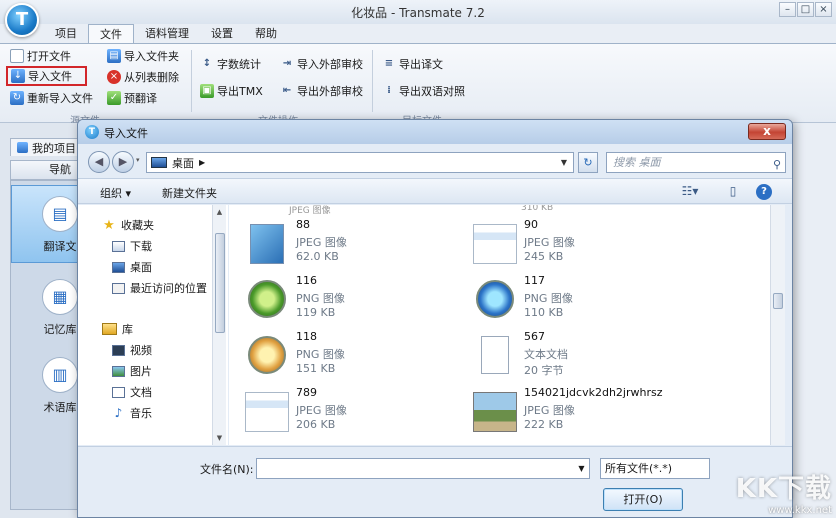 This screenshot has height=518, width=836. Describe the element at coordinates (805, 9) in the screenshot. I see `maximize-icon: □` at that location.